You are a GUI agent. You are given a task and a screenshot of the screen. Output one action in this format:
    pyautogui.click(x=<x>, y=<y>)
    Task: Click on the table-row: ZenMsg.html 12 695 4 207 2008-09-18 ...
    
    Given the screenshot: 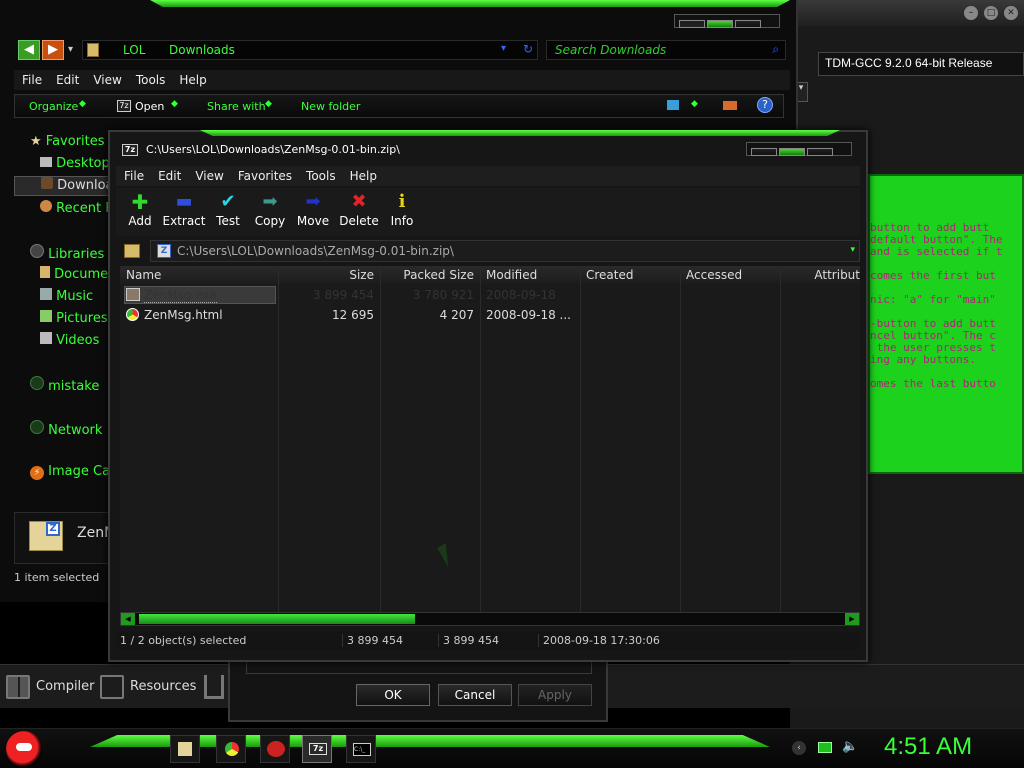 What is the action you would take?
    pyautogui.click(x=490, y=315)
    